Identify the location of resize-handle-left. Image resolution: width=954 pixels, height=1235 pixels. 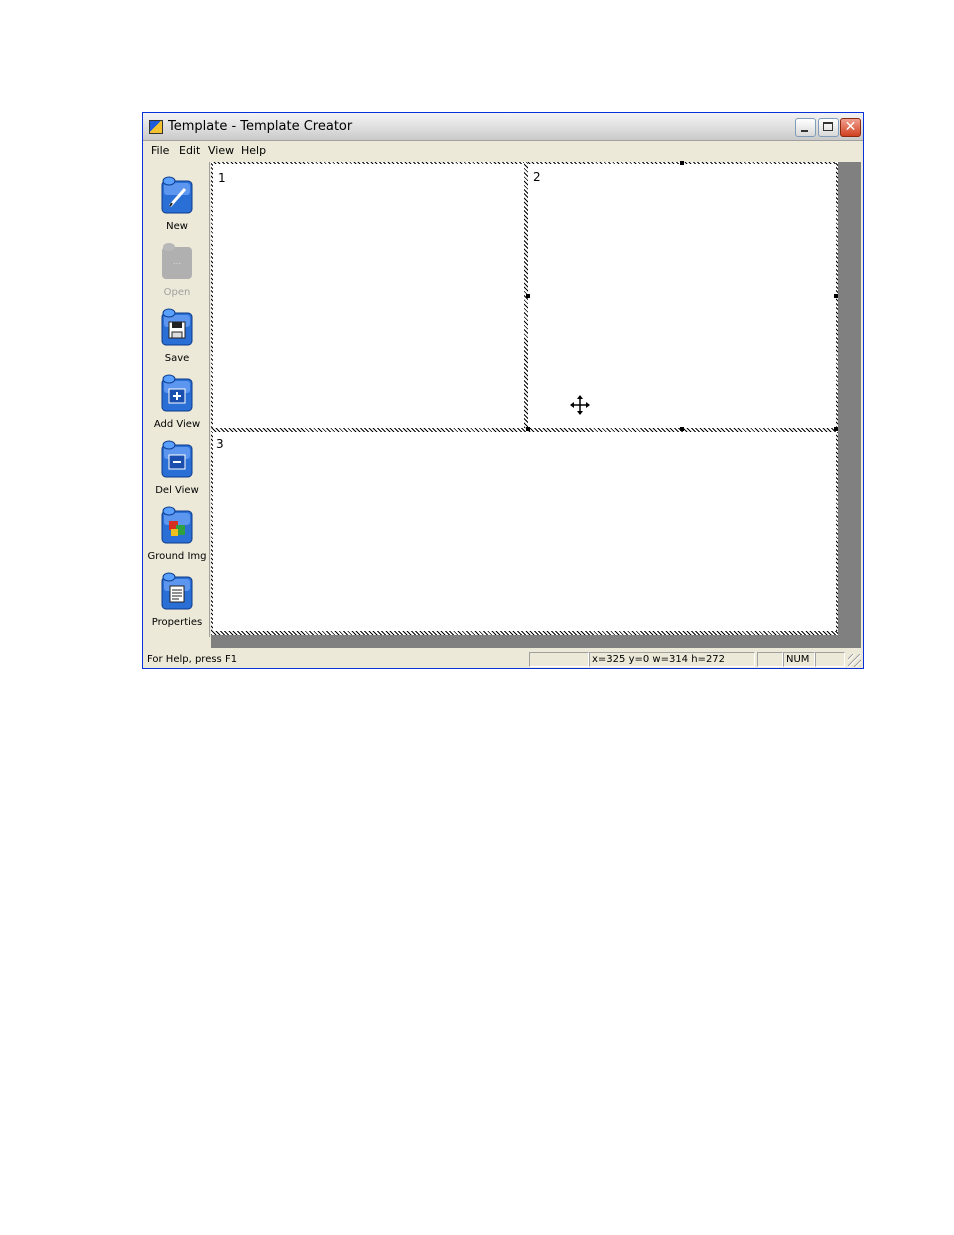
(528, 296).